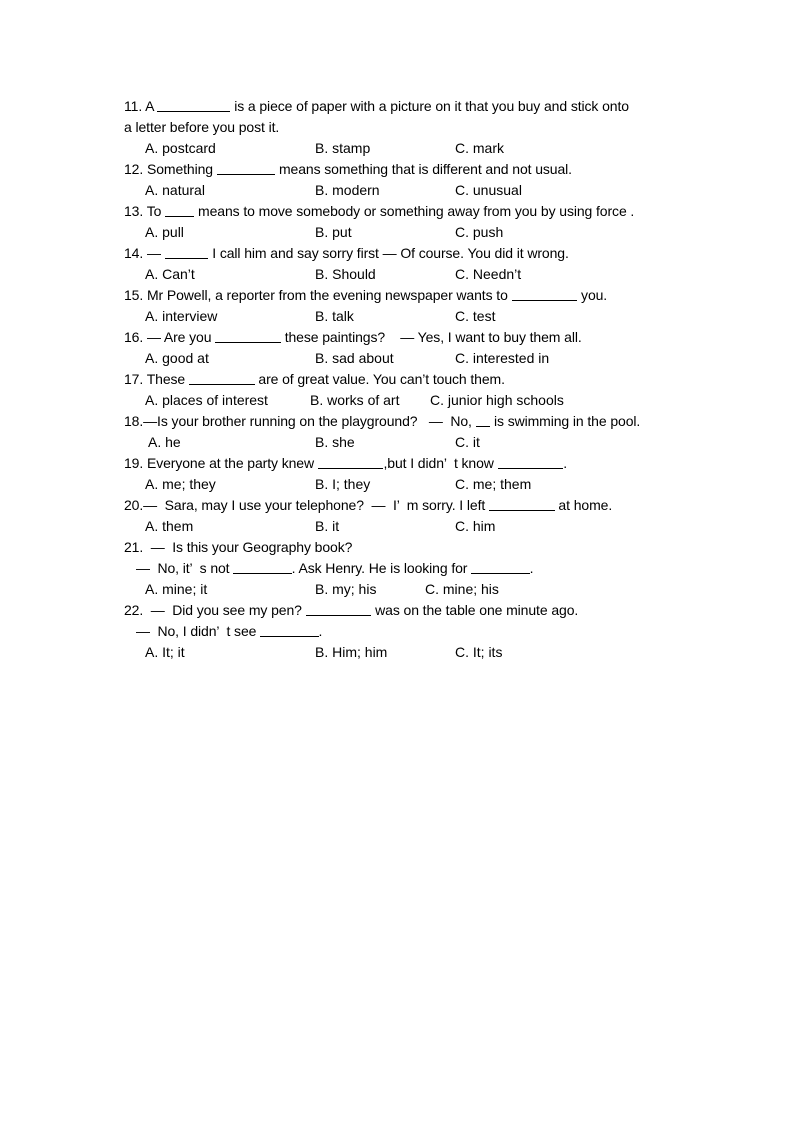  Describe the element at coordinates (342, 148) in the screenshot. I see `answer-option: B. stamp` at that location.